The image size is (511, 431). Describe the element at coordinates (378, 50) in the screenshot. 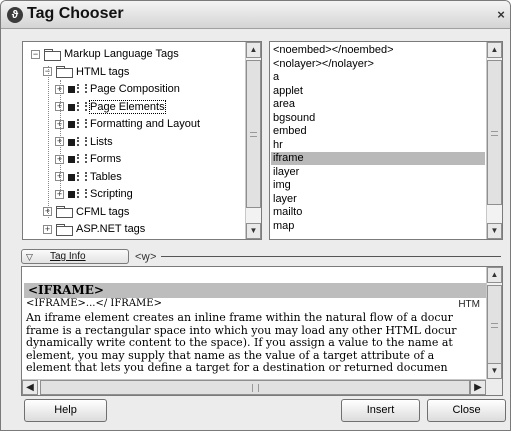

I see `tag-list-item: <noembed></noembed>` at that location.